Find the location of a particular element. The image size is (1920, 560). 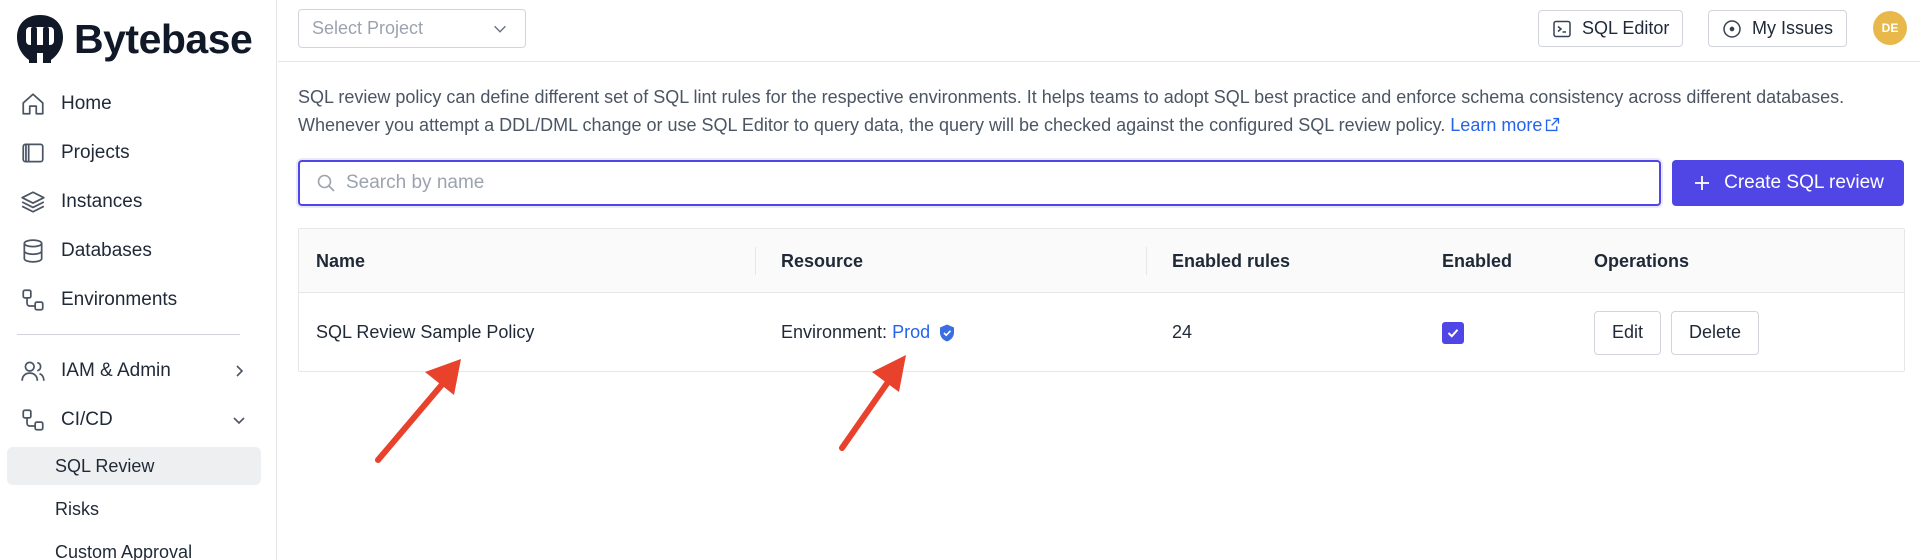

create-sql-review-label: Create SQL review is located at coordinates (1804, 182).